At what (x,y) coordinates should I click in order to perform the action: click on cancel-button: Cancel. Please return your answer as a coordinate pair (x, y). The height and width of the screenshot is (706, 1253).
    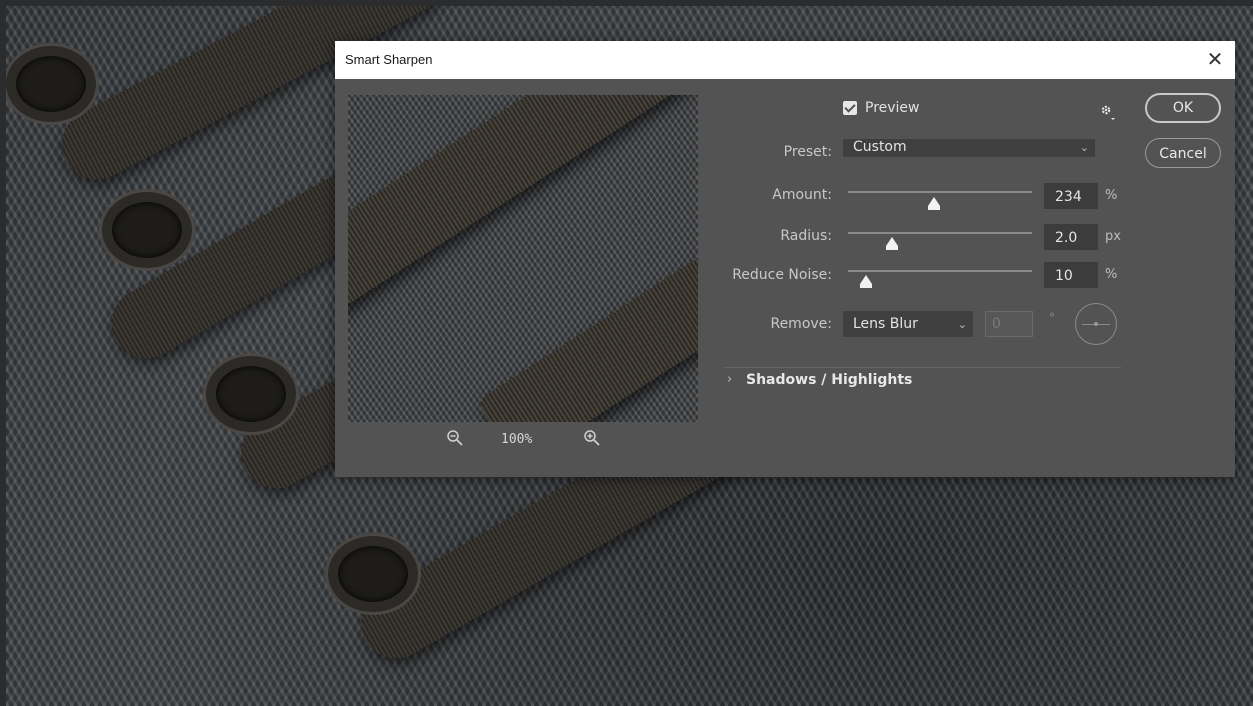
    Looking at the image, I should click on (1183, 153).